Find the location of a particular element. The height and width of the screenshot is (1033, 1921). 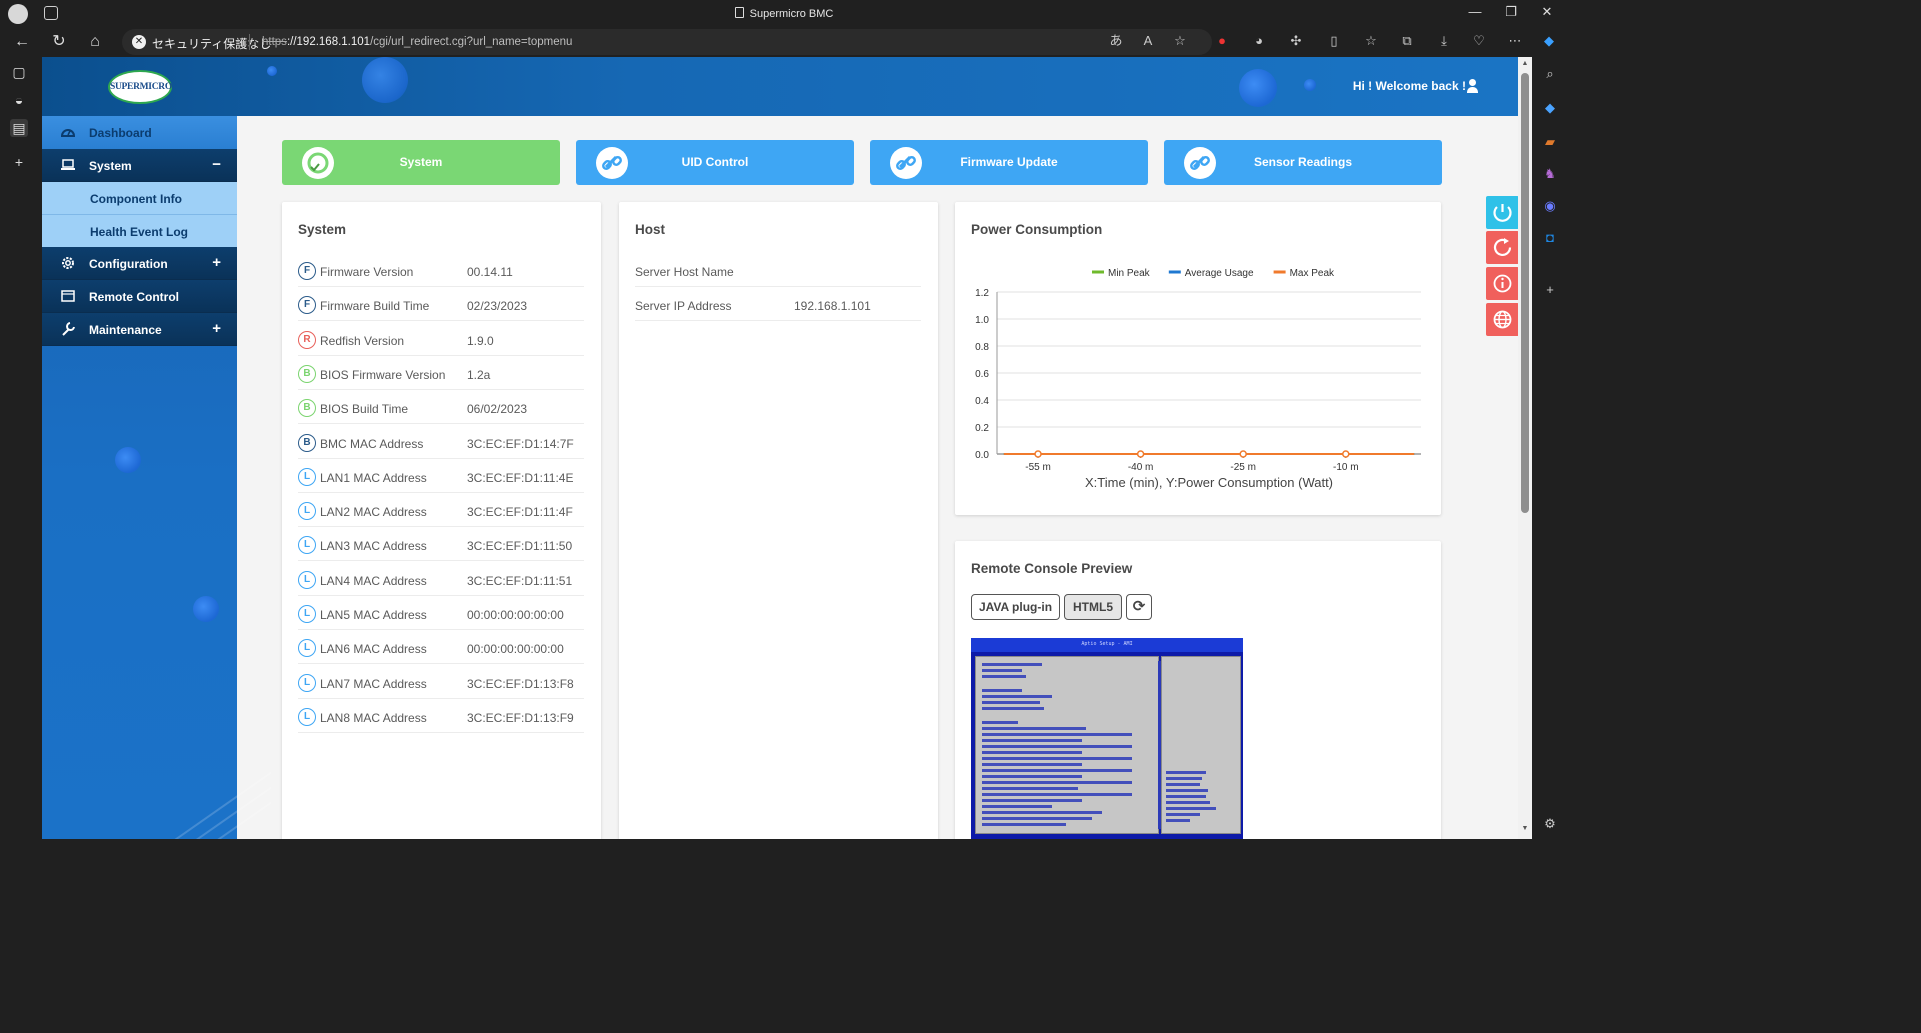

shopping-tag-icon: ◆ is located at coordinates (1550, 108).